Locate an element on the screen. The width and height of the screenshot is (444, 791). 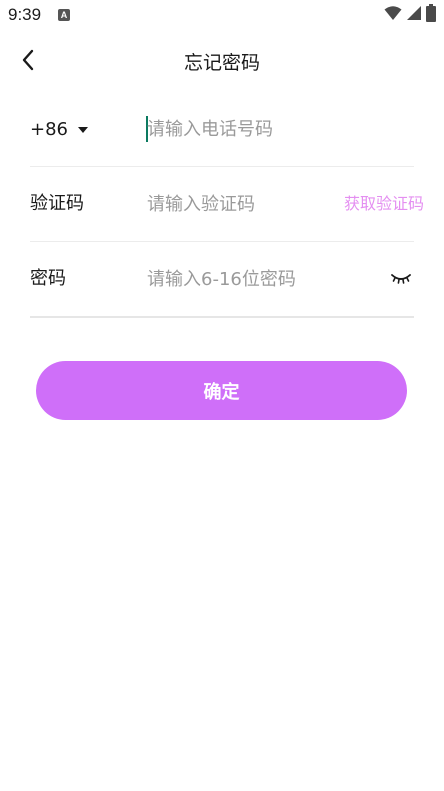
header: 忘记密码 is located at coordinates (222, 61).